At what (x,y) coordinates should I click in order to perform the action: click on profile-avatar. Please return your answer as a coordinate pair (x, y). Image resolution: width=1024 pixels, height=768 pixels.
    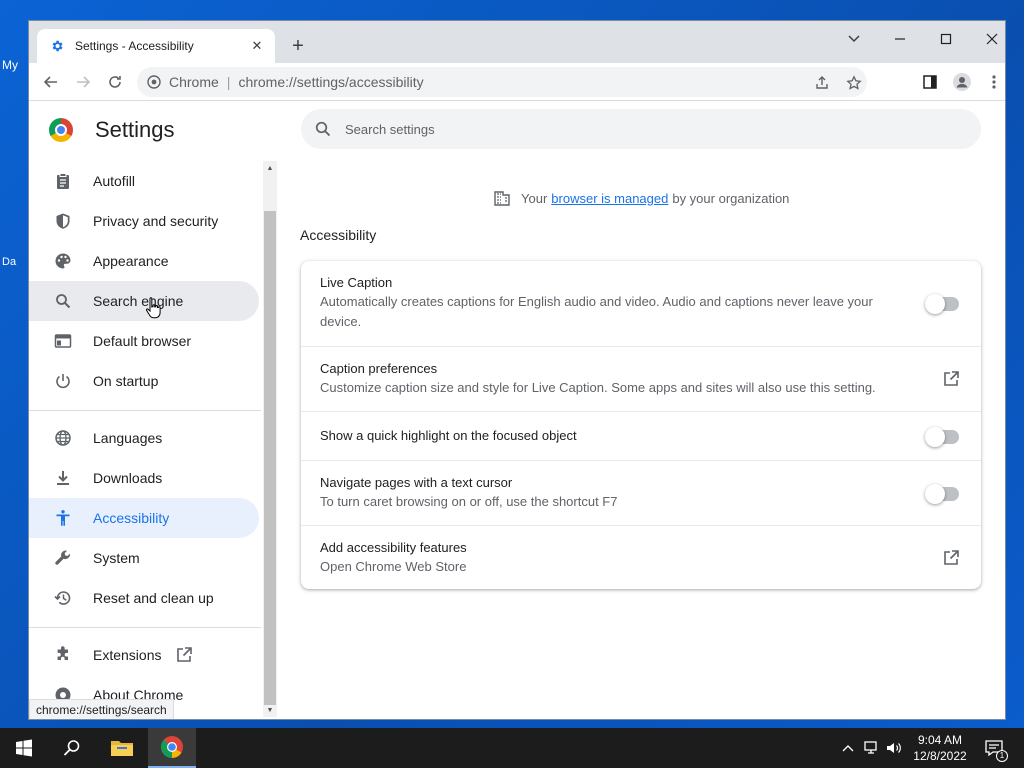
    Looking at the image, I should click on (962, 82).